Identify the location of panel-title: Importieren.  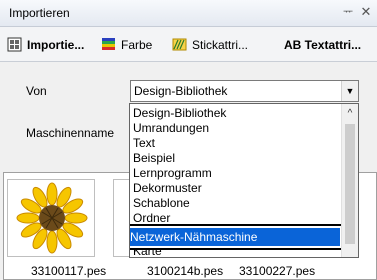
(39, 13).